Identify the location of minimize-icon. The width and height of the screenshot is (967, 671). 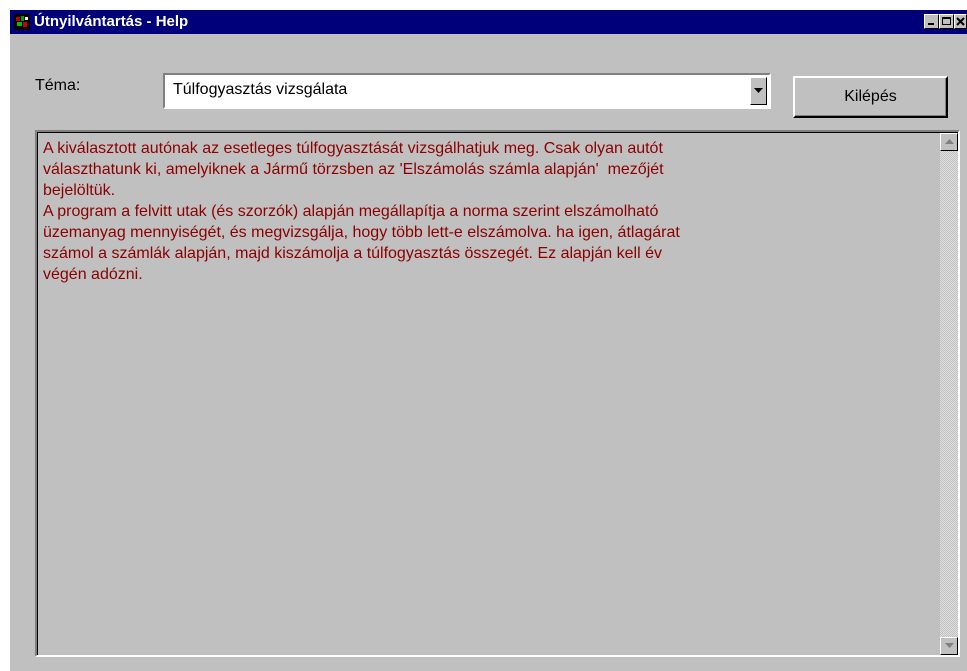
(931, 24).